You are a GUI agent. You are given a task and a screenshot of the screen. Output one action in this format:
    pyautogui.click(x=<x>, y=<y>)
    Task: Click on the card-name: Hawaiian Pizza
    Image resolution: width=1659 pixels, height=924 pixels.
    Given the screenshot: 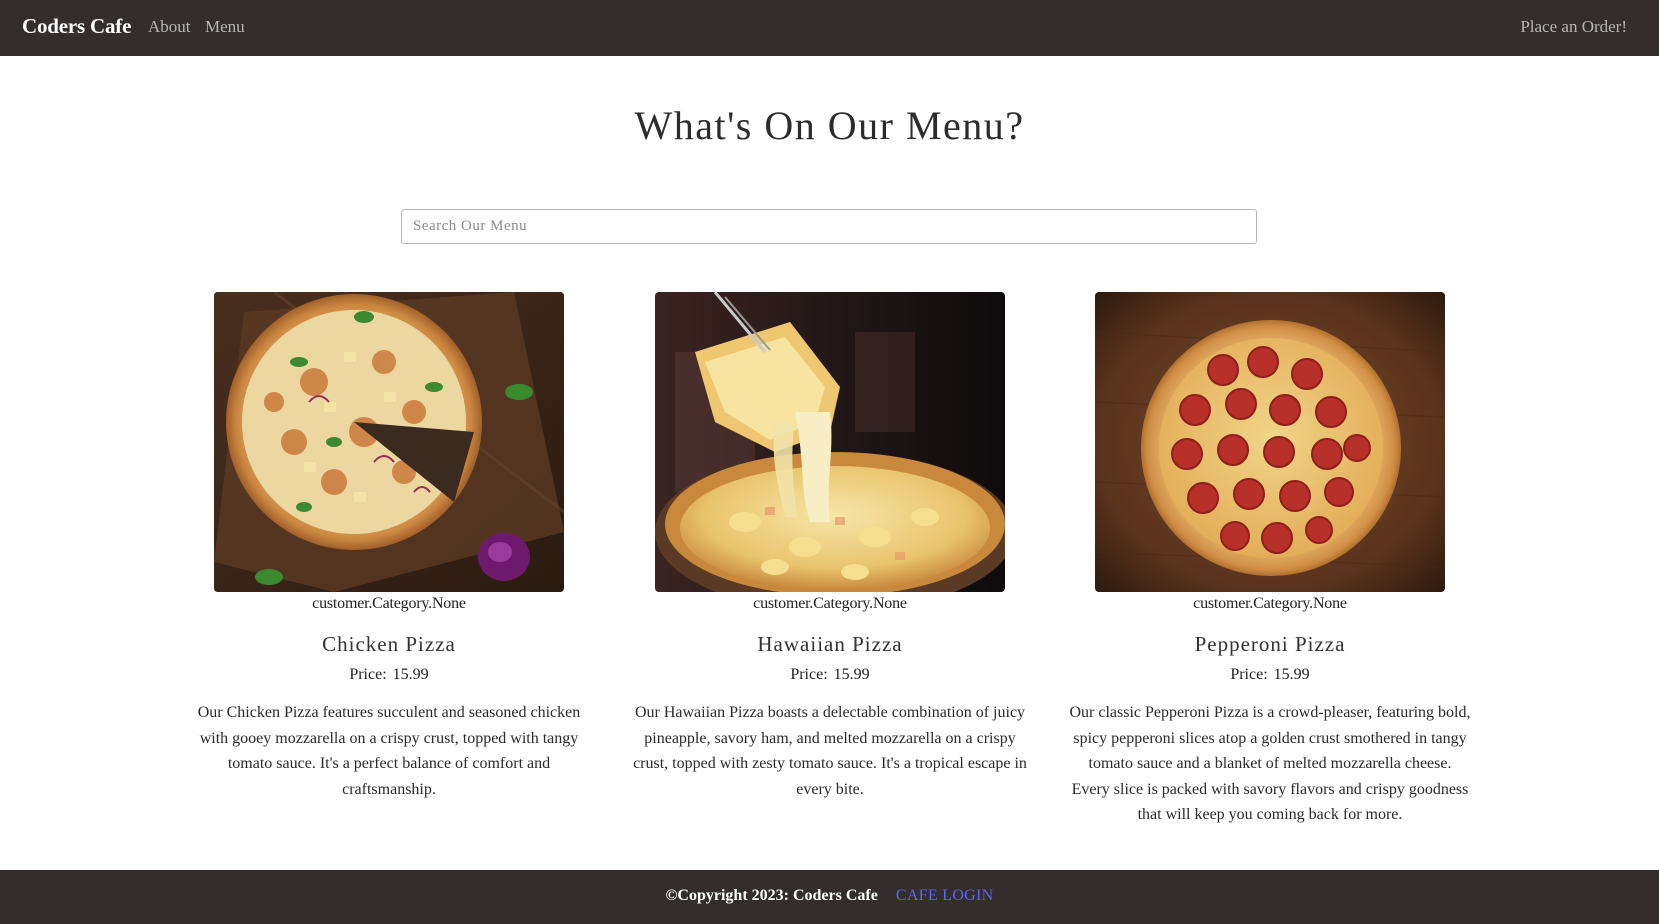 What is the action you would take?
    pyautogui.click(x=830, y=644)
    